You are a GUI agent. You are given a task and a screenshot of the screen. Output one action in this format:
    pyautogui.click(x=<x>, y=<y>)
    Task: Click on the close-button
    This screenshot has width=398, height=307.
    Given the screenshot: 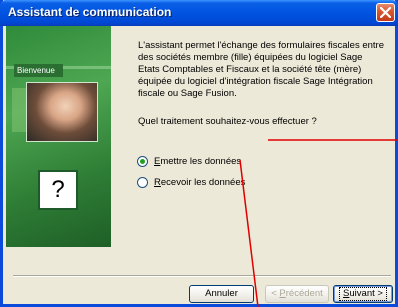 What is the action you would take?
    pyautogui.click(x=385, y=12)
    